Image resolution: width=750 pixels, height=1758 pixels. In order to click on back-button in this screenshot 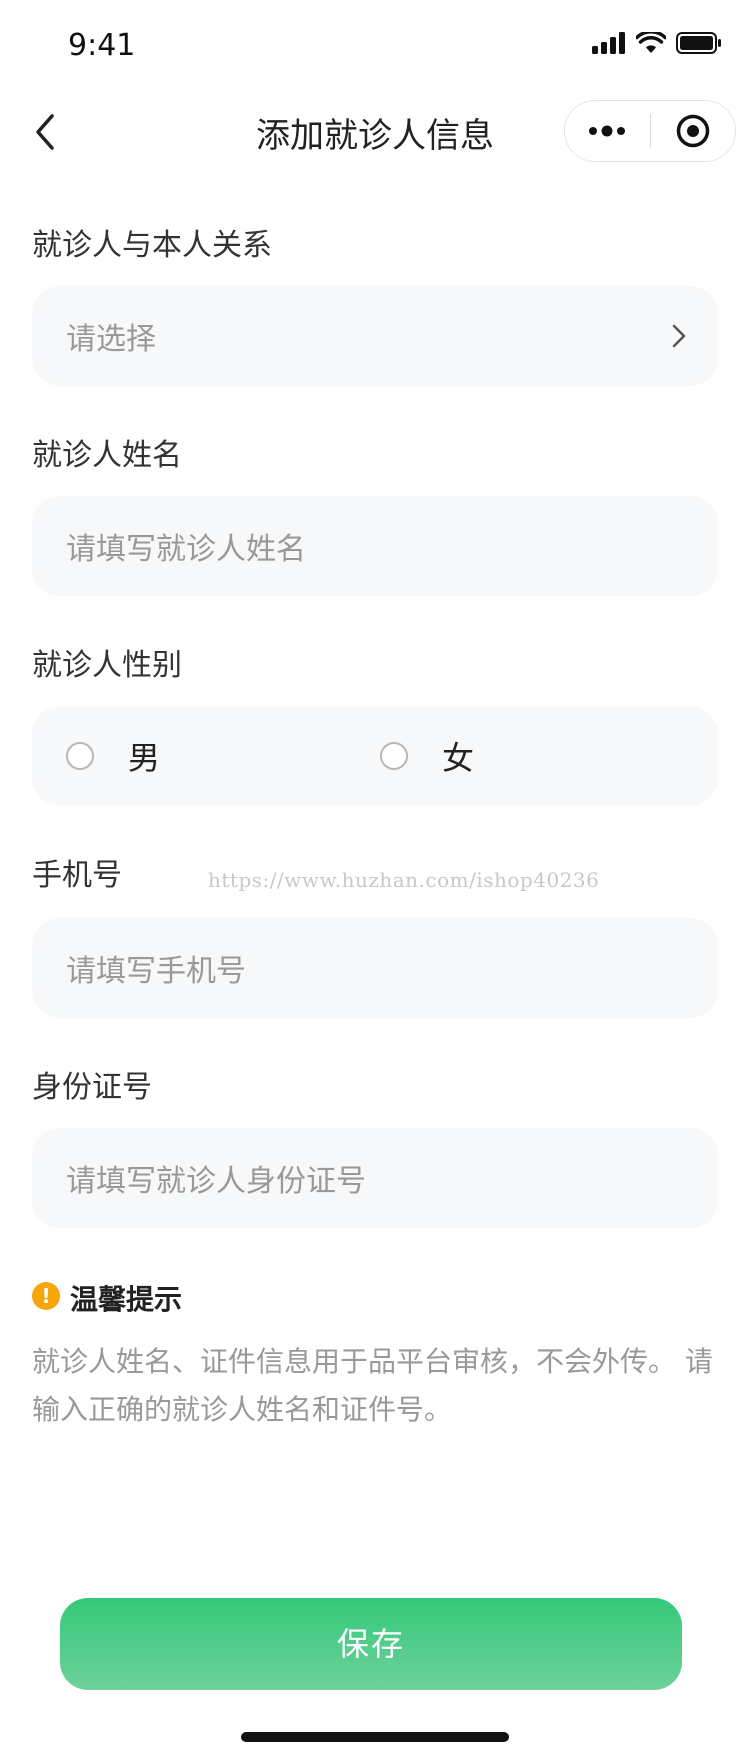, I will do `click(46, 132)`.